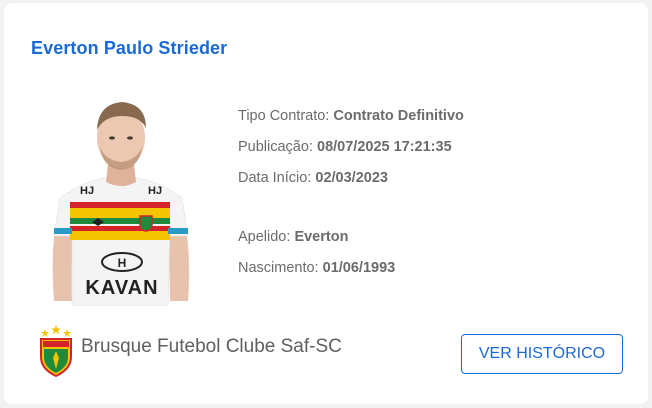 This screenshot has width=652, height=408. I want to click on data-inicio-value: 02/03/2023, so click(351, 178).